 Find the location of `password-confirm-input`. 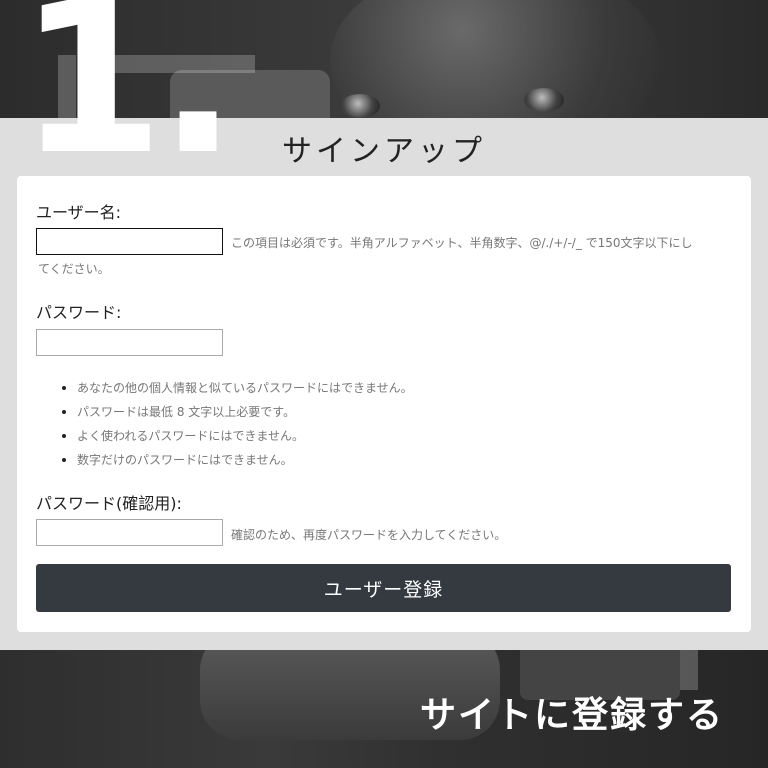

password-confirm-input is located at coordinates (129, 532).